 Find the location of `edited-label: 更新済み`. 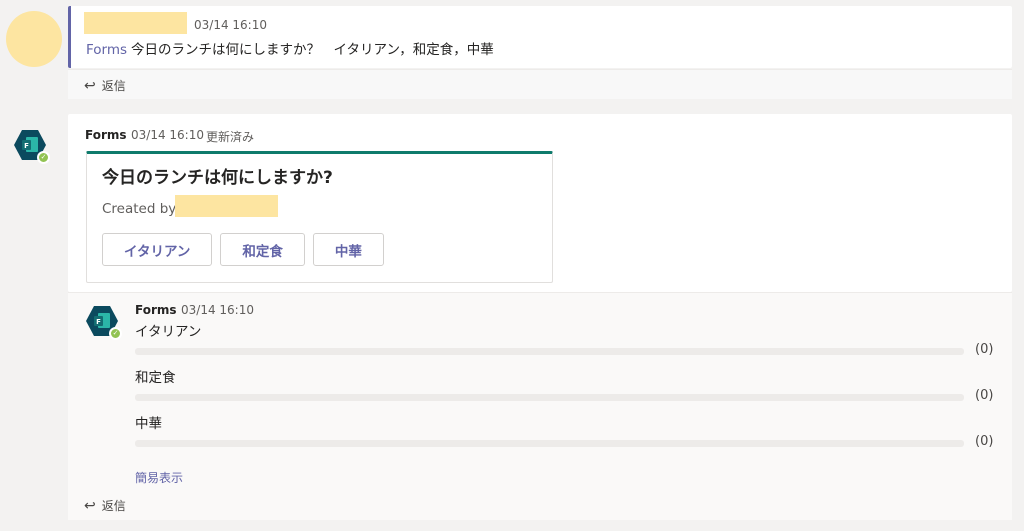

edited-label: 更新済み is located at coordinates (230, 137).